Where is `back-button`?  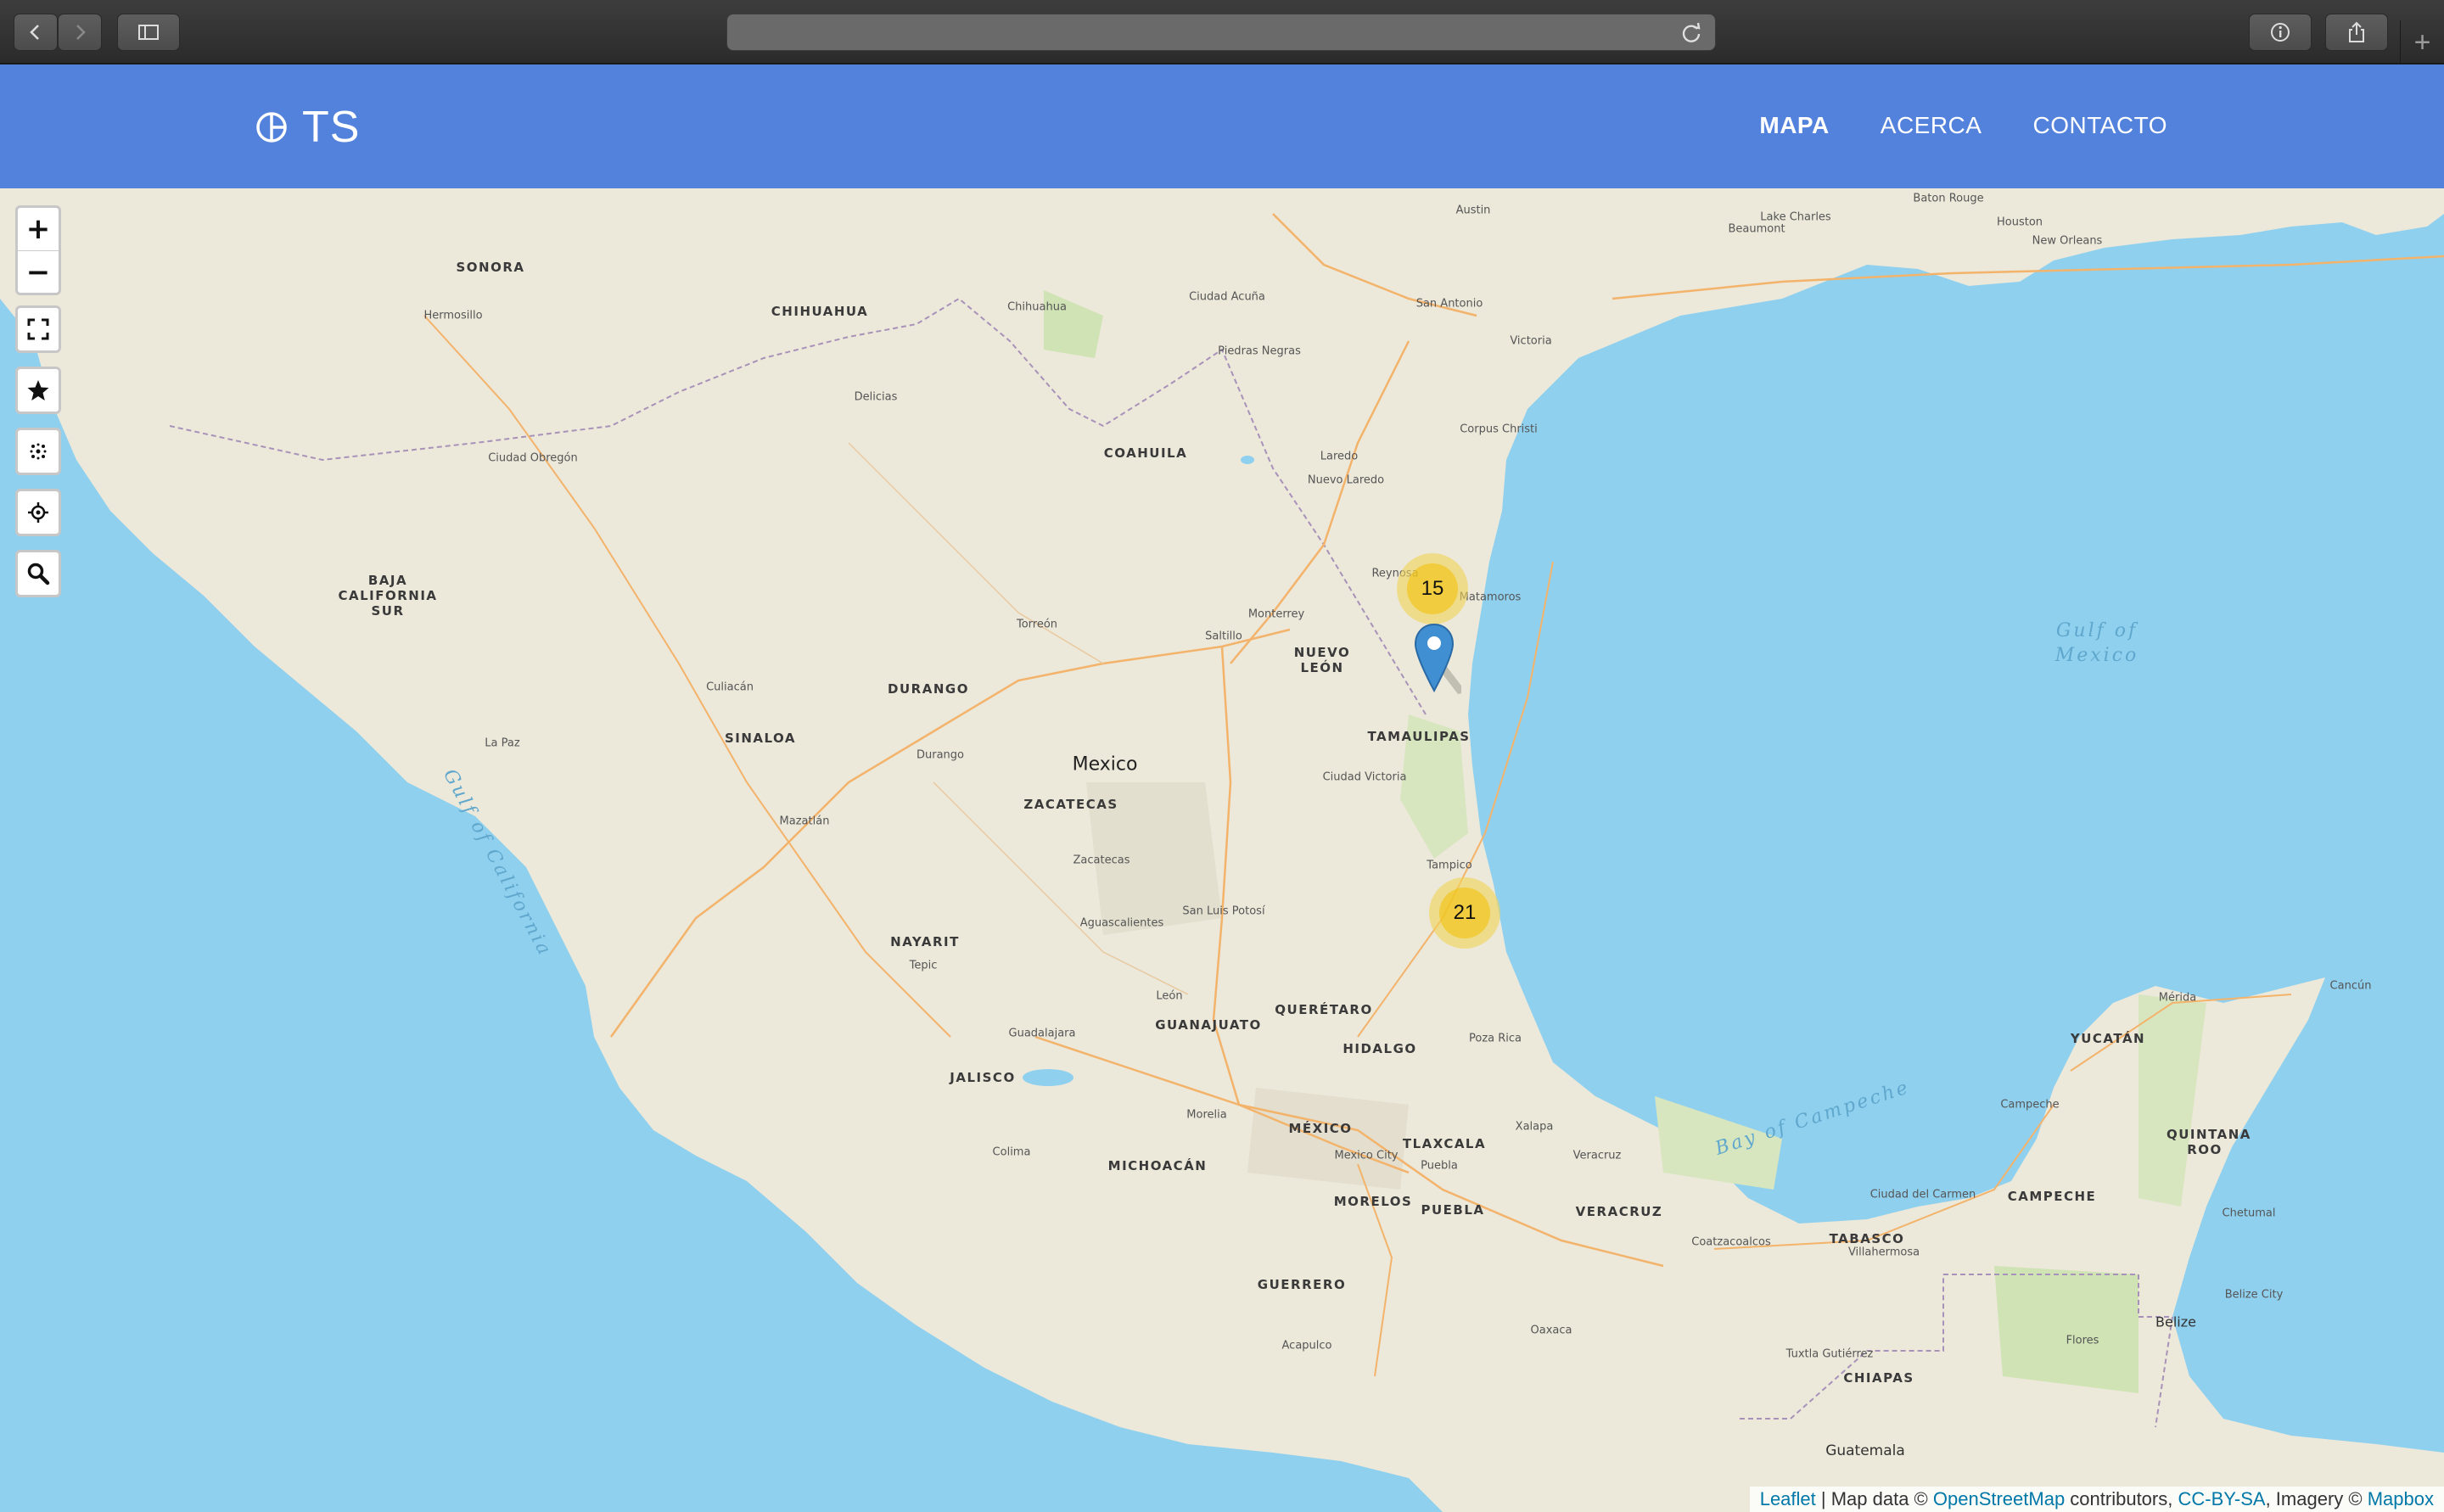 back-button is located at coordinates (36, 32).